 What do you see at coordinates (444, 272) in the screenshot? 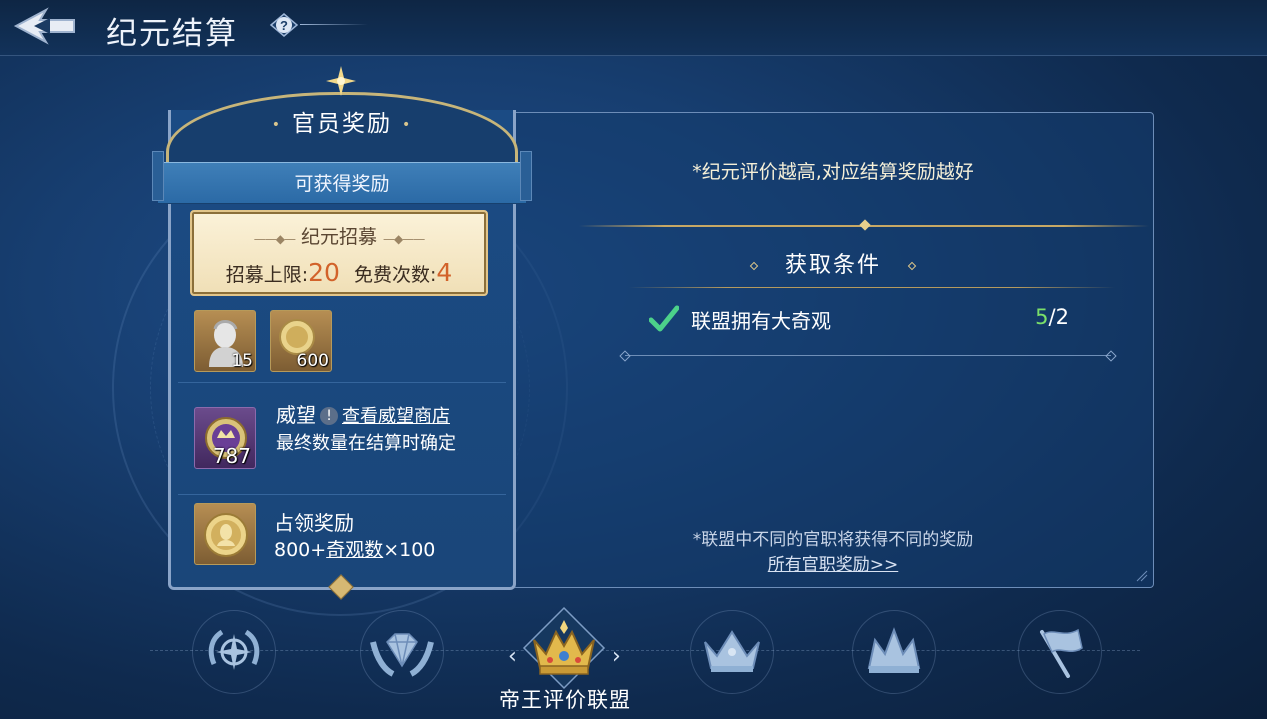
I see `recruit-free-value: 4` at bounding box center [444, 272].